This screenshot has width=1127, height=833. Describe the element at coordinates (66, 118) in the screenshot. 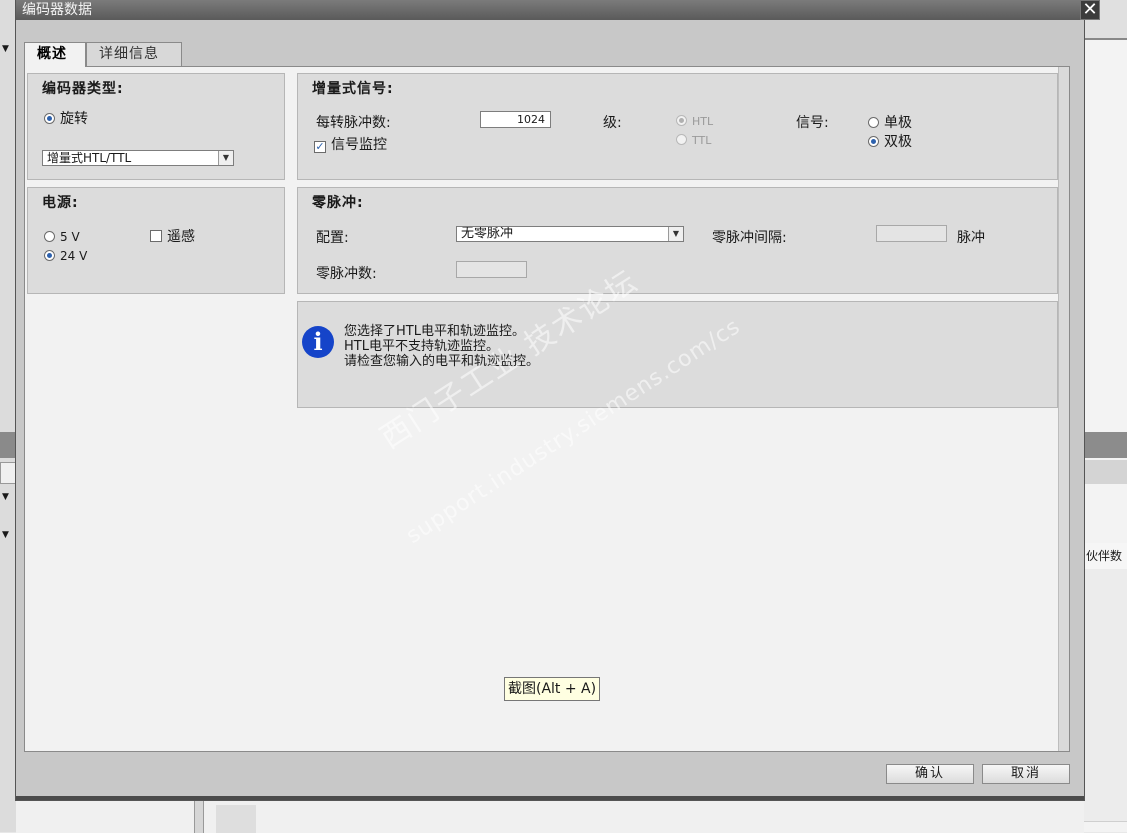

I see `rotation-radio: 旋转` at that location.